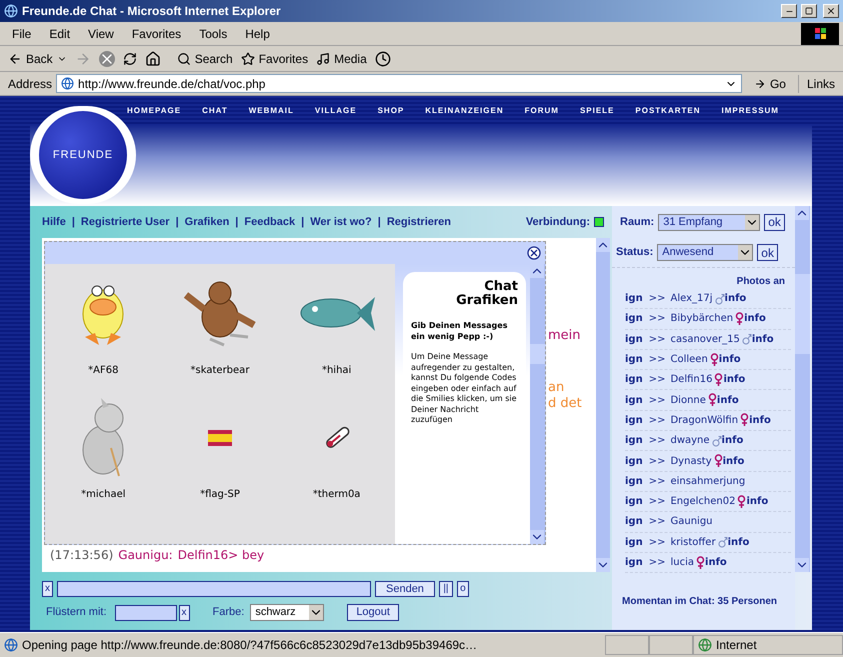 Image resolution: width=843 pixels, height=657 pixels. I want to click on room-select: 31 Empfang, so click(709, 222).